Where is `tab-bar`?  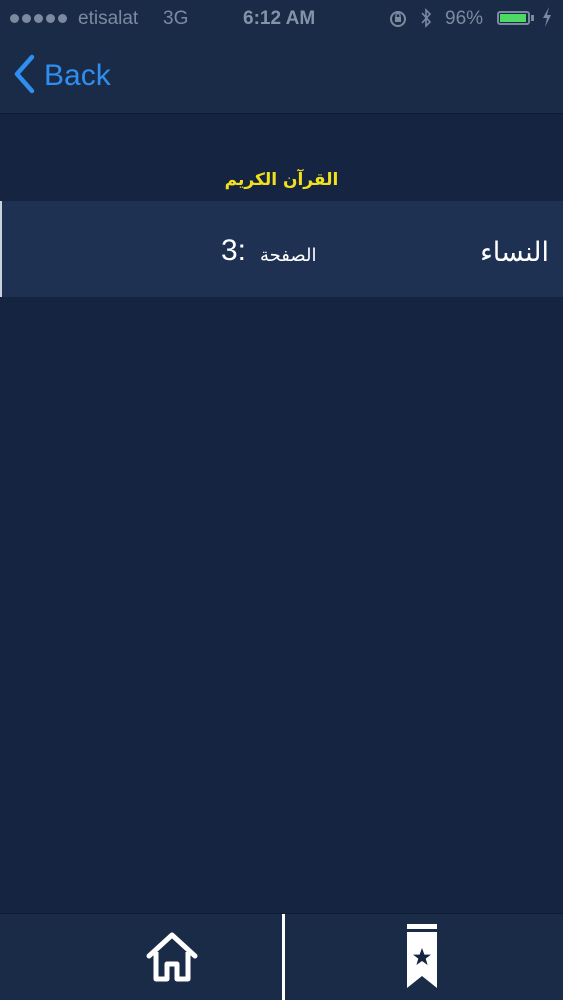
tab-bar is located at coordinates (281, 956).